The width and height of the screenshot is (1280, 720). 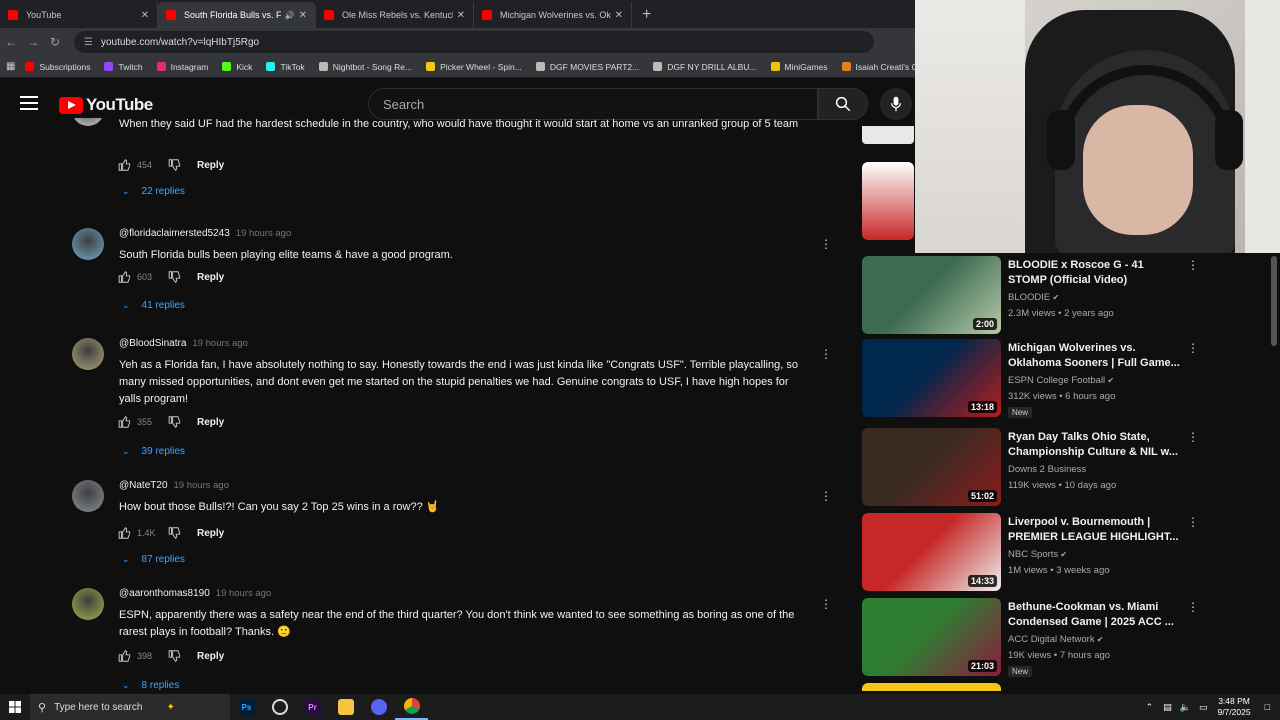 What do you see at coordinates (1037, 554) in the screenshot?
I see `recommendation-channel: NBC Sports ✔` at bounding box center [1037, 554].